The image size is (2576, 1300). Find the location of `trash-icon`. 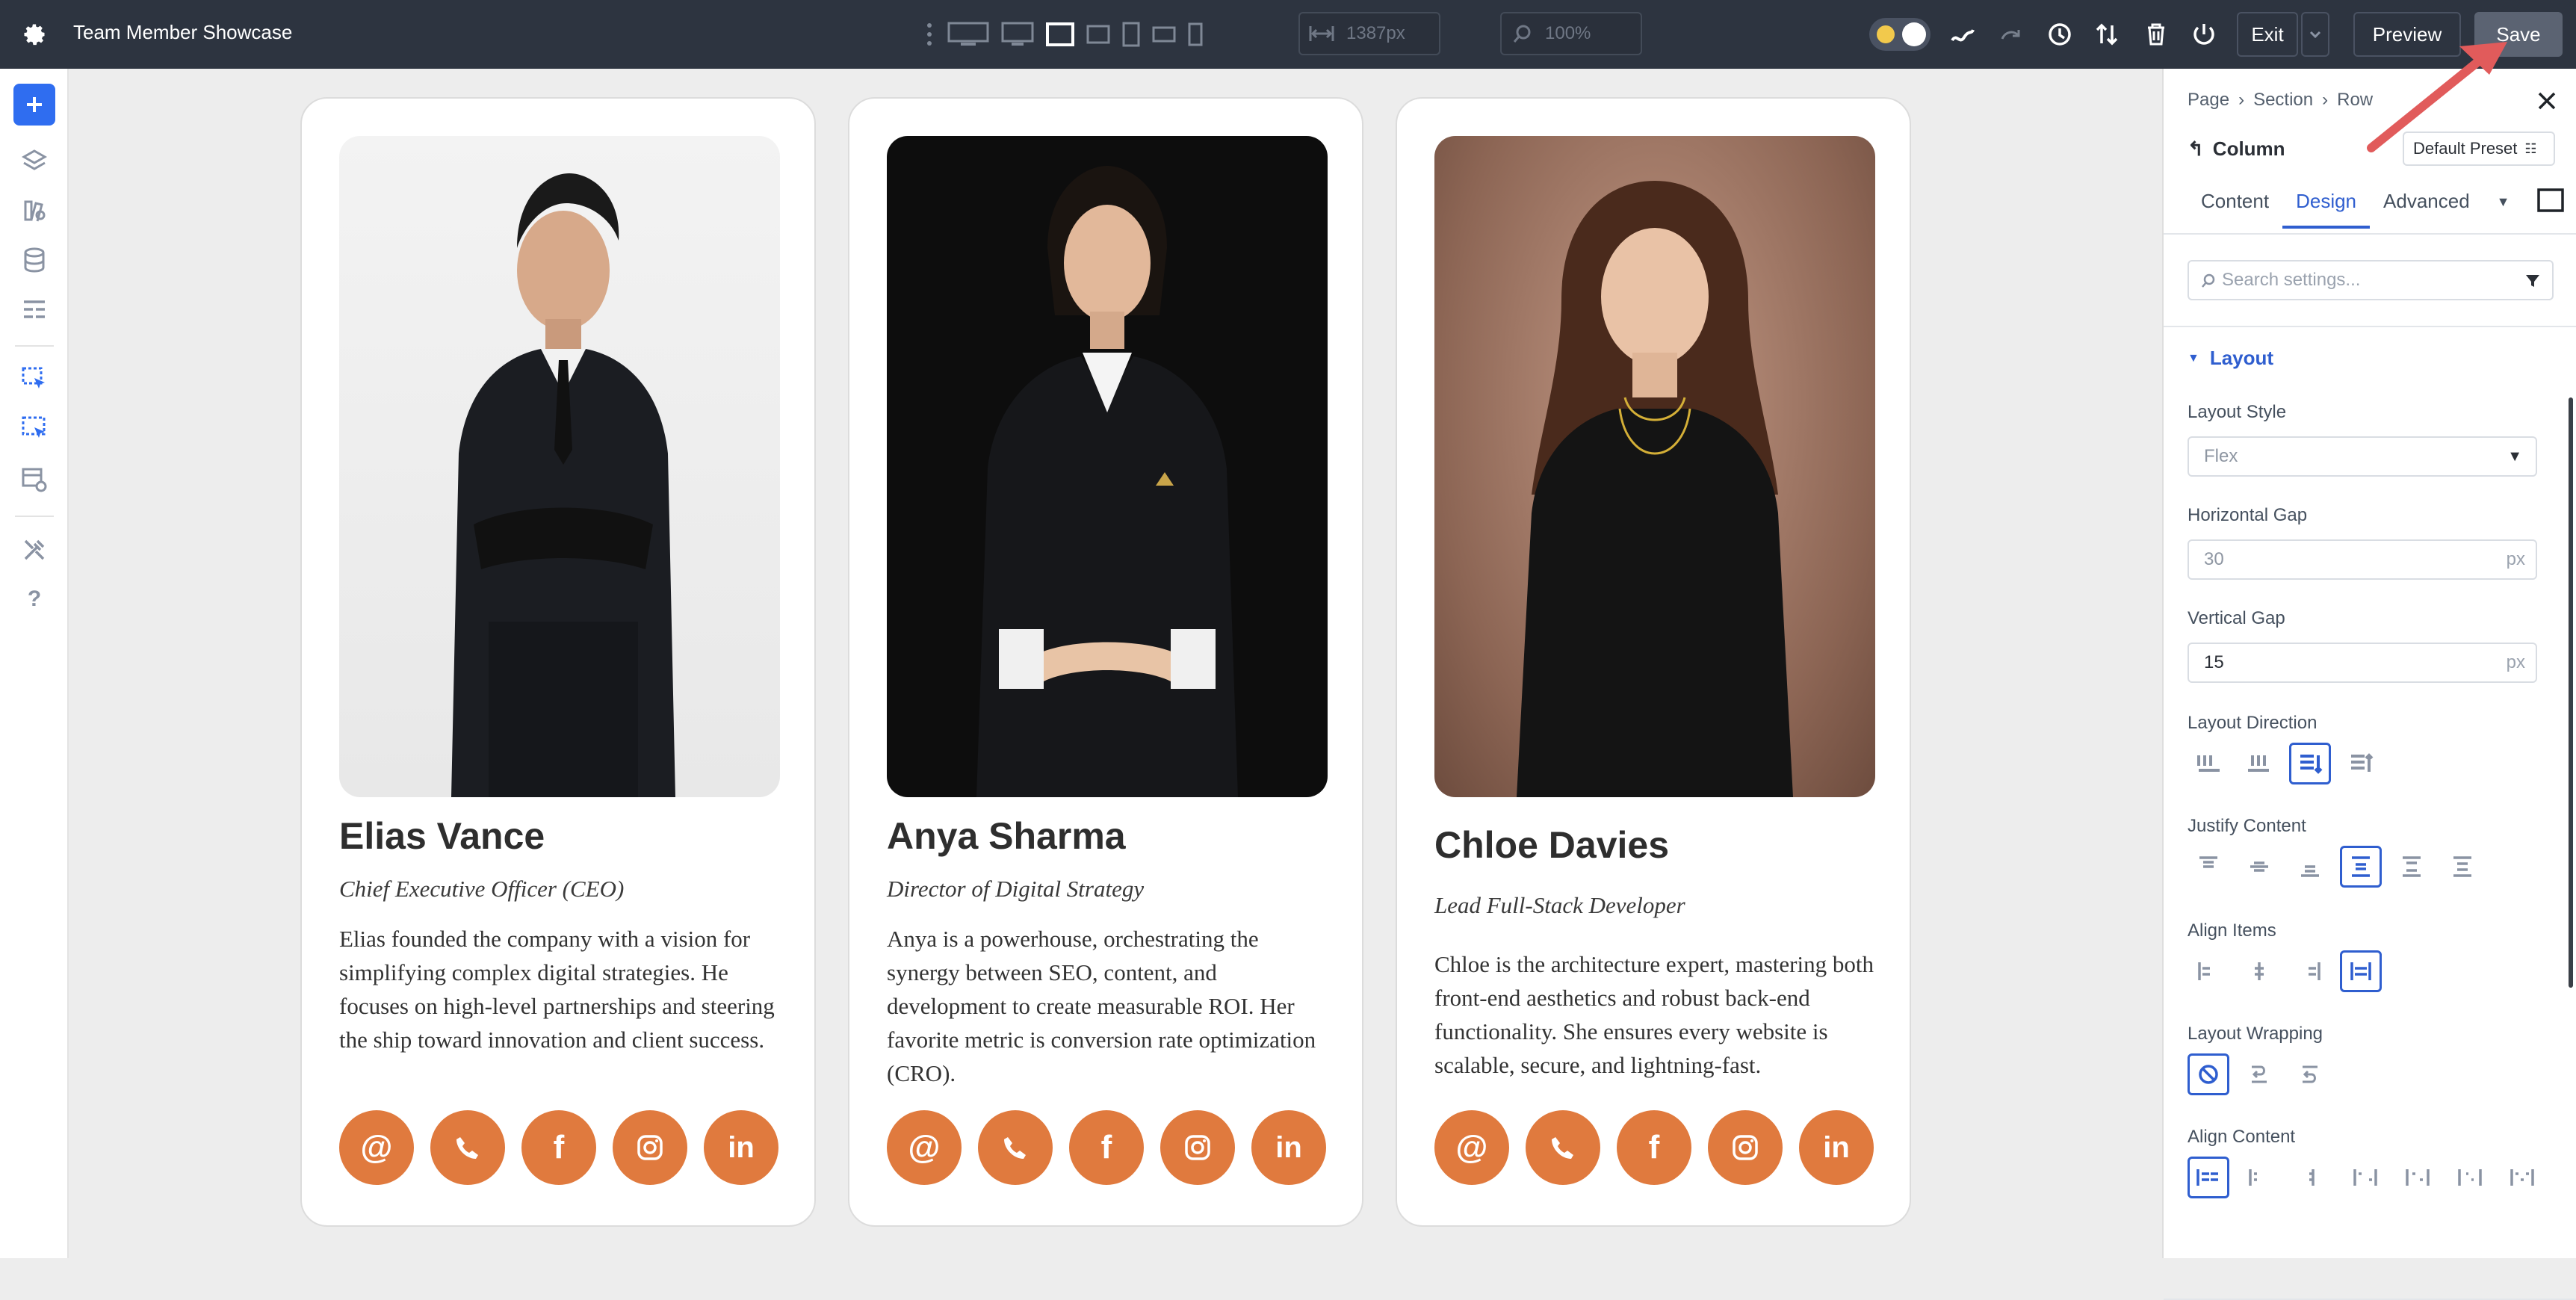

trash-icon is located at coordinates (2156, 34).